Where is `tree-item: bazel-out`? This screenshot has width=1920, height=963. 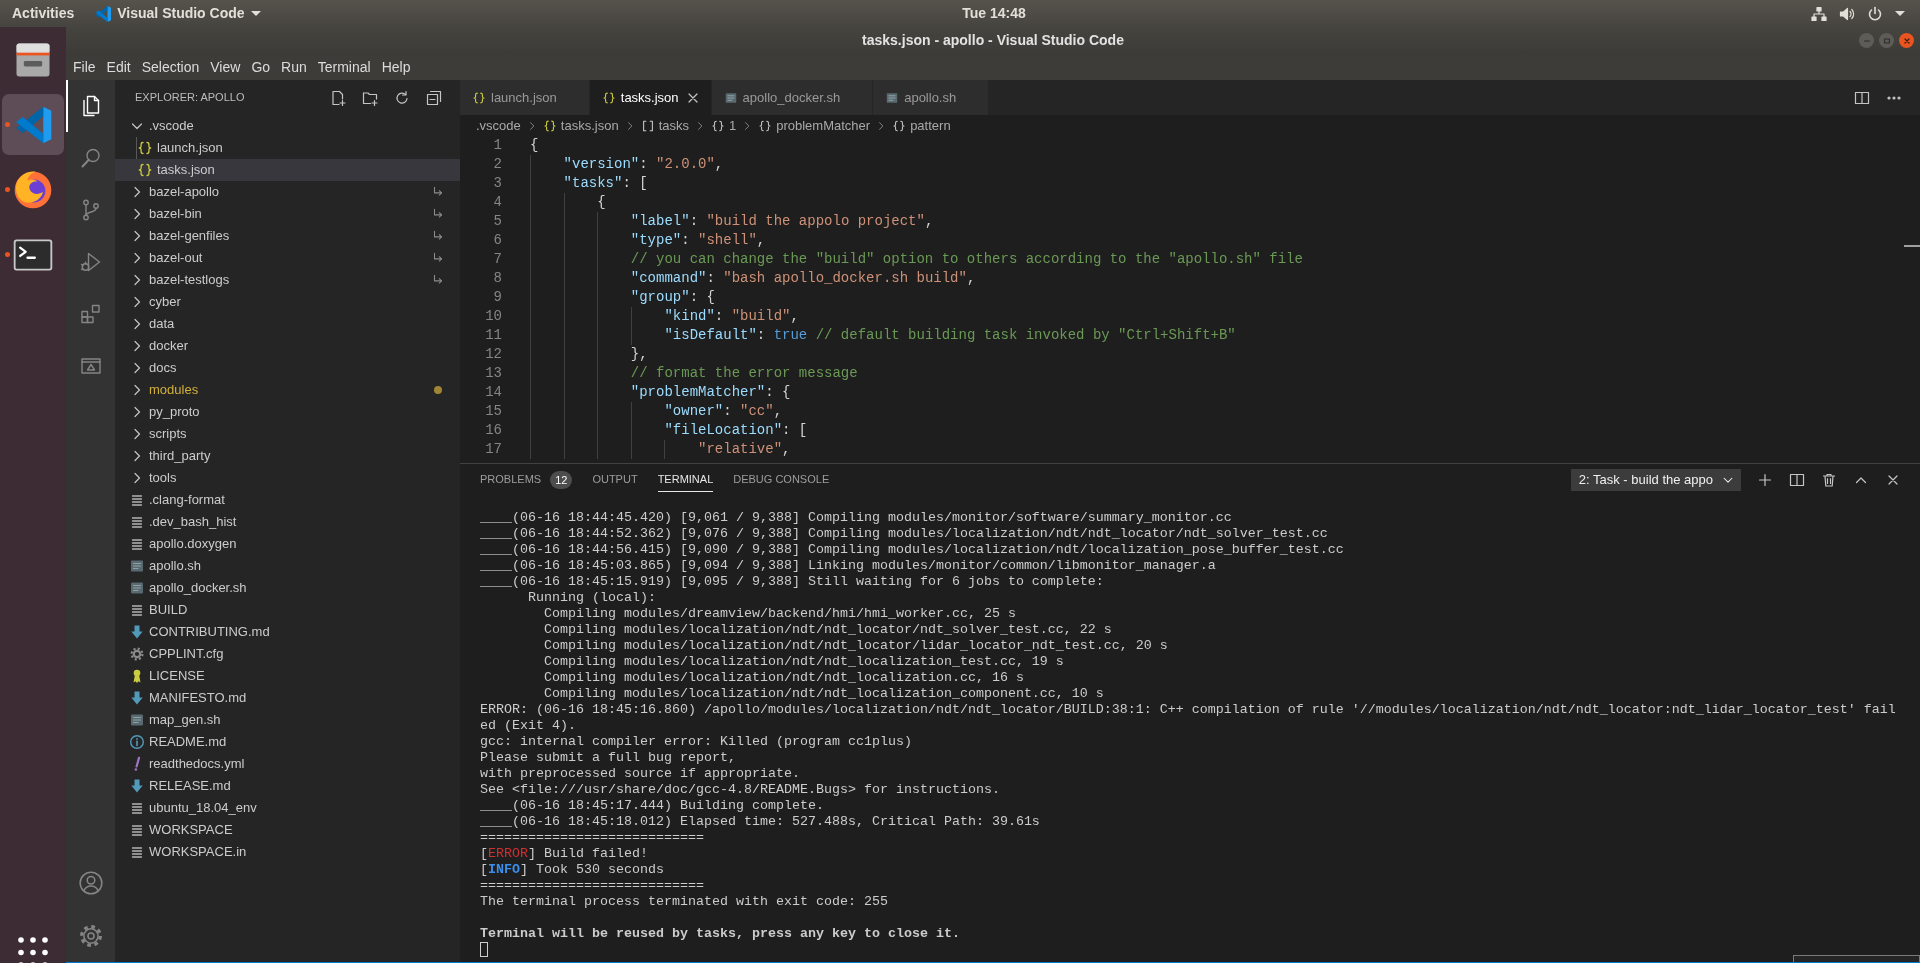
tree-item: bazel-out is located at coordinates (287, 258).